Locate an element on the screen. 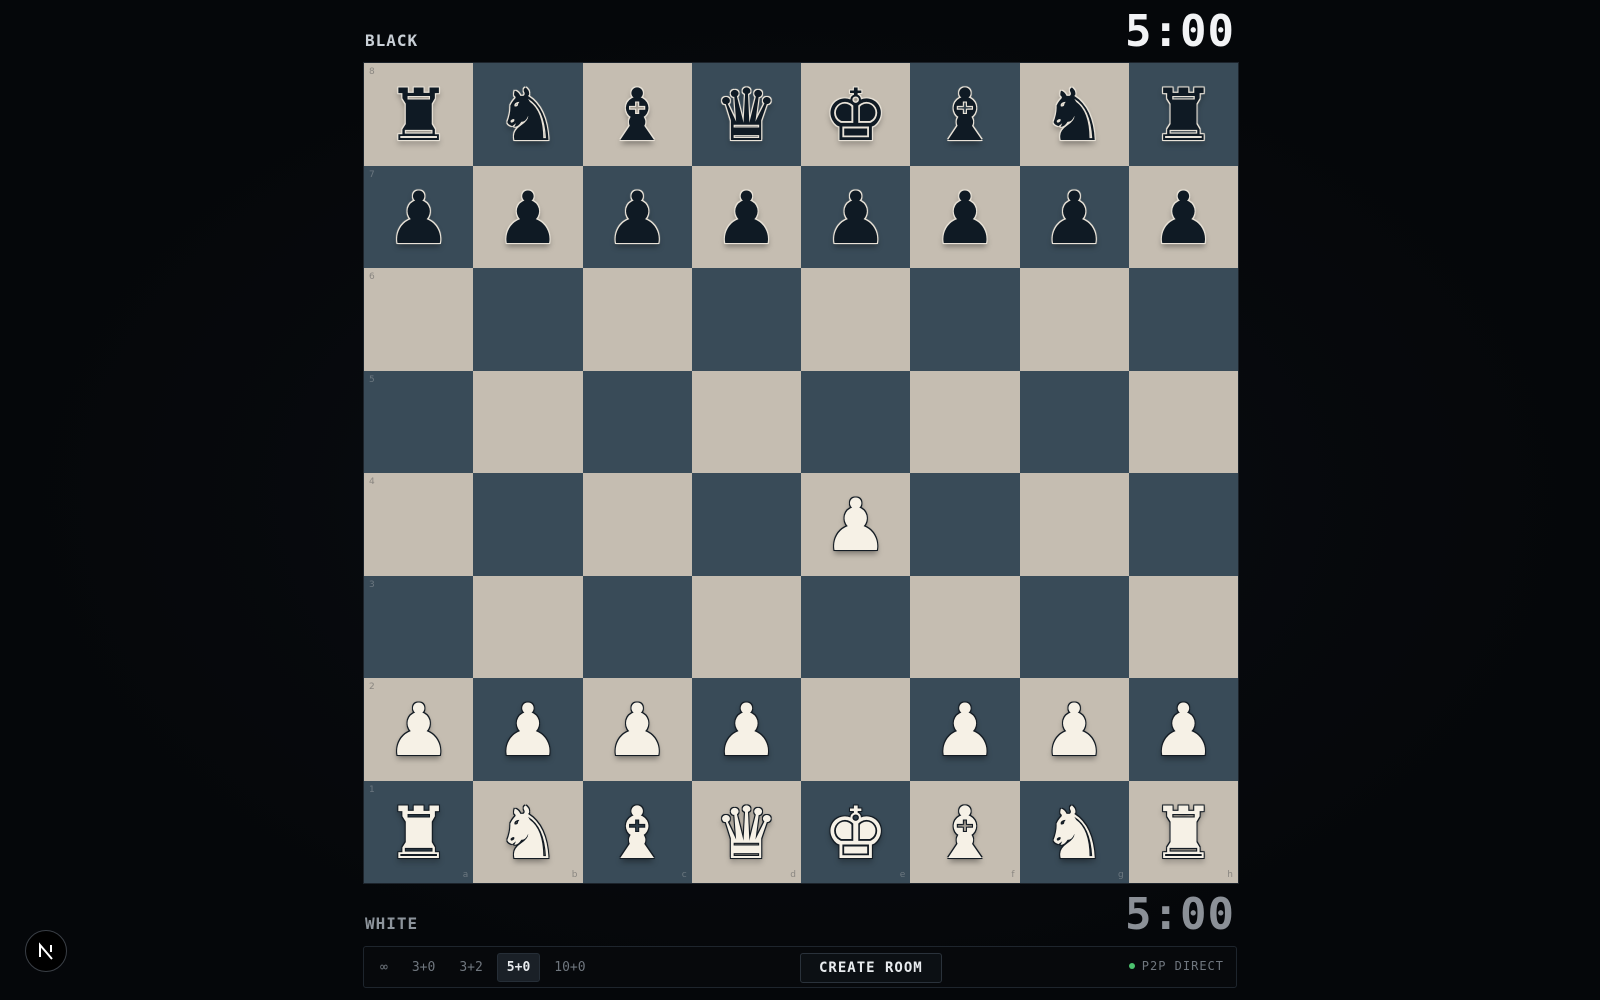 This screenshot has height=1000, width=1600. white-queen-icon: ♛ is located at coordinates (746, 833).